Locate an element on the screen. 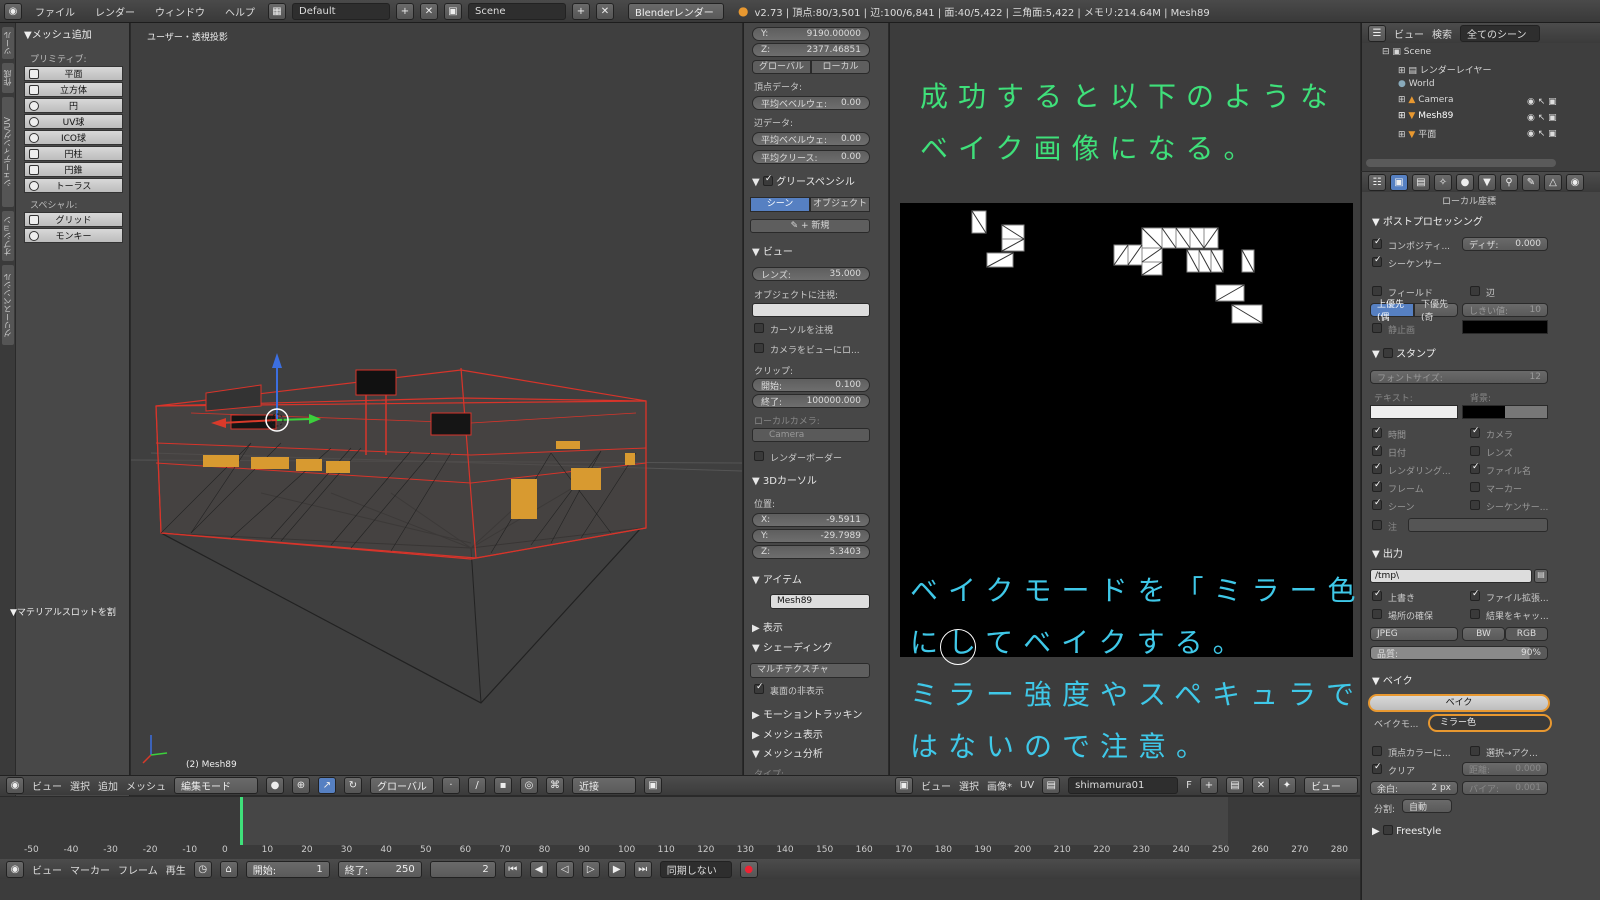 This screenshot has height=900, width=1600. stamp-checkbox is located at coordinates (1387, 353).